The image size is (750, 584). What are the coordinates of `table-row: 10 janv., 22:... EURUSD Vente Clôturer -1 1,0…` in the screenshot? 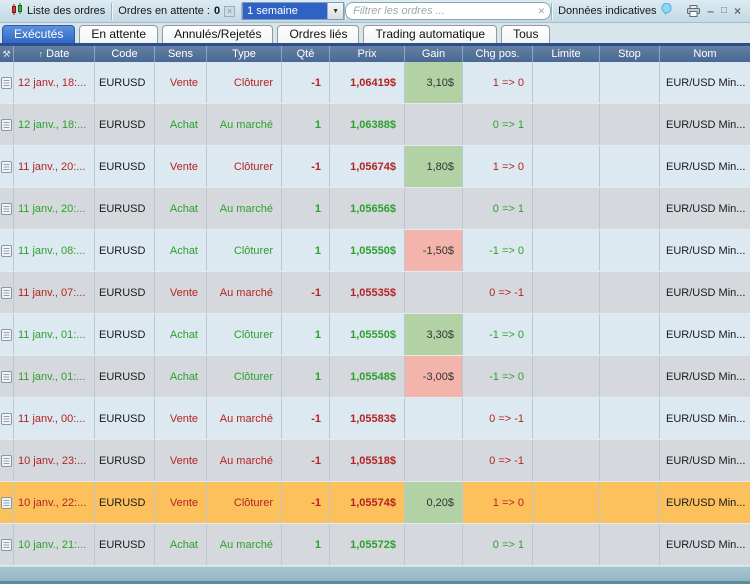 It's located at (375, 503).